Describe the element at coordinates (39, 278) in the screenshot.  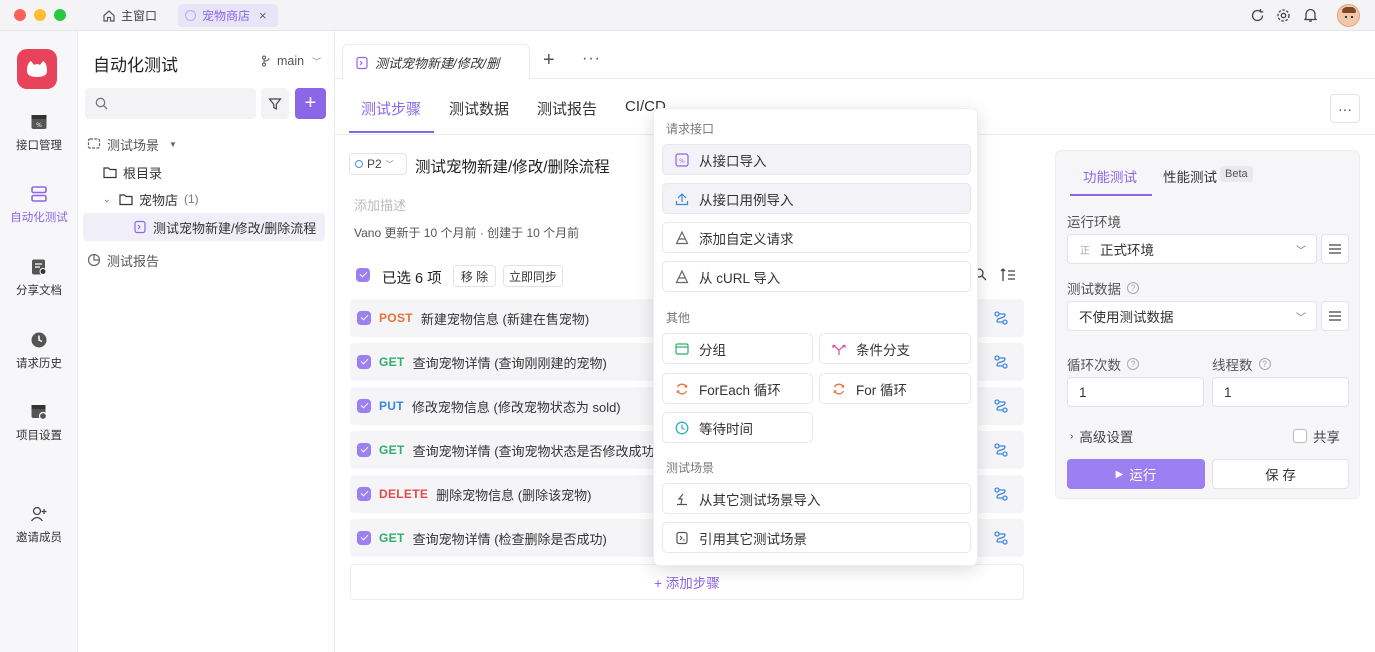
I see `rail-item-share: 分享文档` at that location.